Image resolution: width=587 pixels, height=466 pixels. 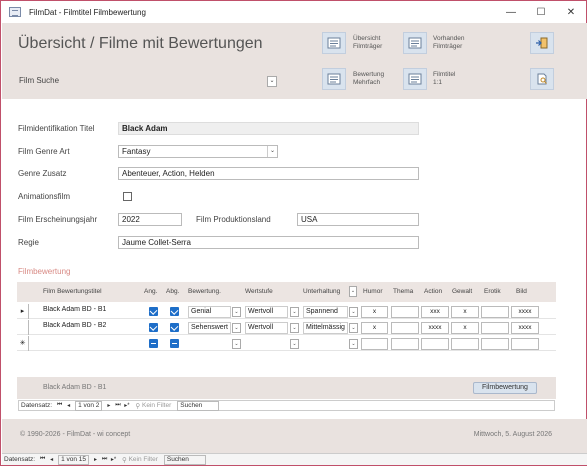 What do you see at coordinates (511, 12) in the screenshot?
I see `minimize-button: —` at bounding box center [511, 12].